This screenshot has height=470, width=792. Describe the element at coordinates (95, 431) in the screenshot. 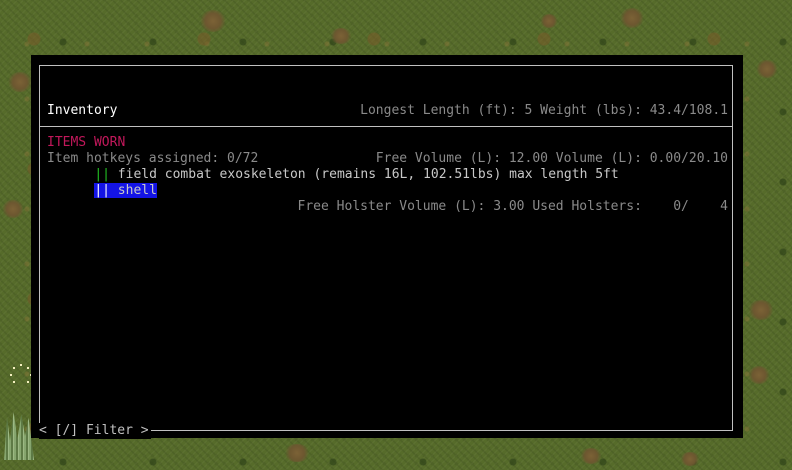

I see `filter-prompt: < [/] Filter >` at that location.